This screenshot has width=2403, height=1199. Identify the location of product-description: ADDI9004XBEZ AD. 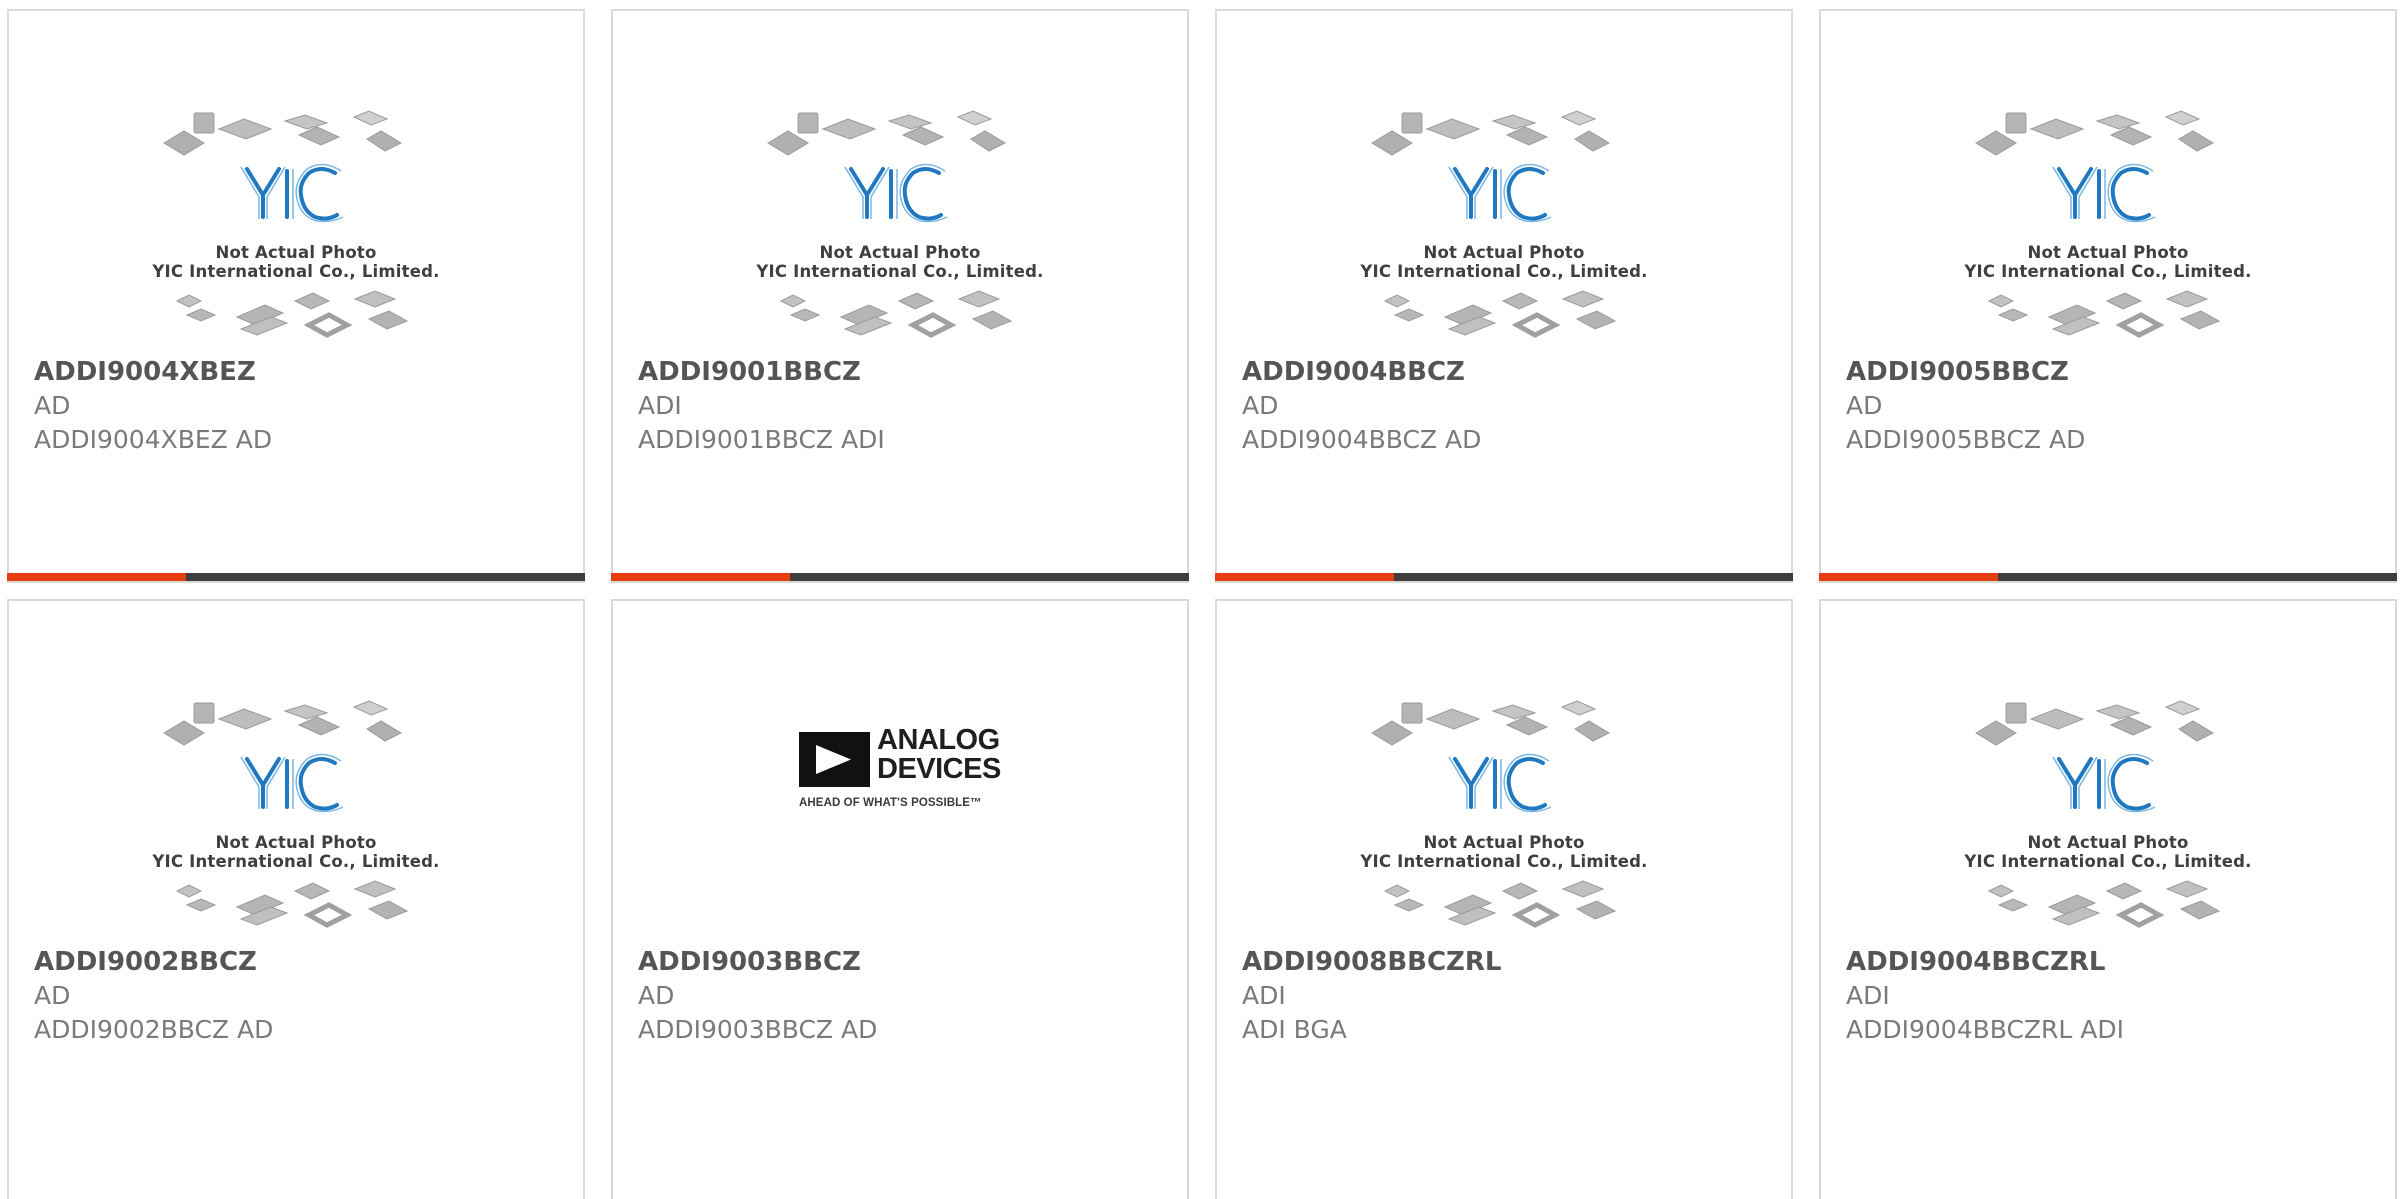
(153, 439).